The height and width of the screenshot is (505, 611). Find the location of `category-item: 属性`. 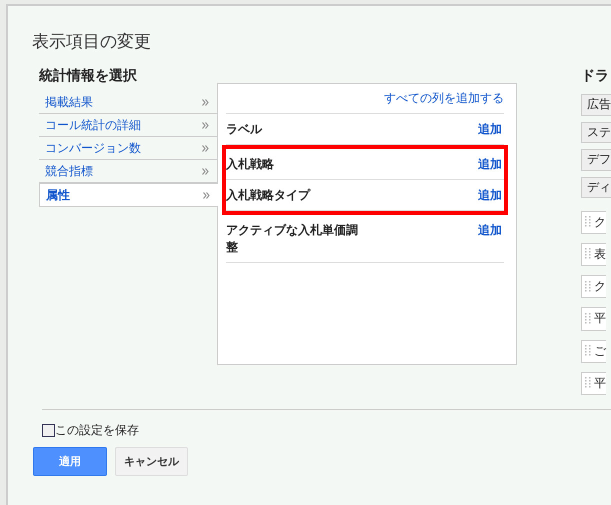

category-item: 属性 is located at coordinates (128, 195).